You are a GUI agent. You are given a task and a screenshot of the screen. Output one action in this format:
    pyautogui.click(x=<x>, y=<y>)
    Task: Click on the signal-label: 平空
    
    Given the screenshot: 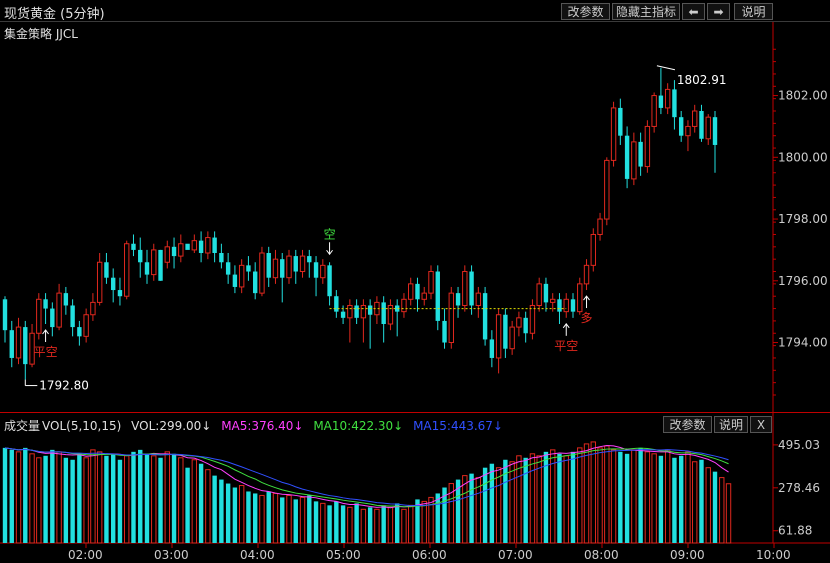 What is the action you would take?
    pyautogui.click(x=46, y=352)
    